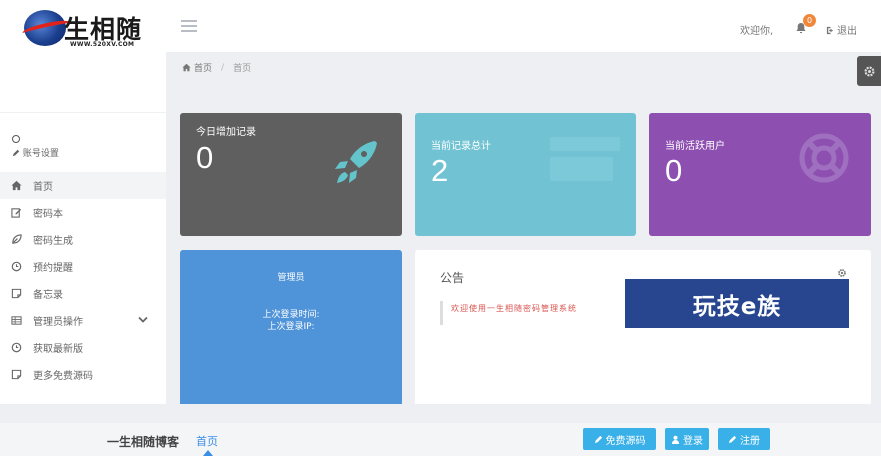  Describe the element at coordinates (48, 295) in the screenshot. I see `sidebar-item-label: 备忘录` at that location.